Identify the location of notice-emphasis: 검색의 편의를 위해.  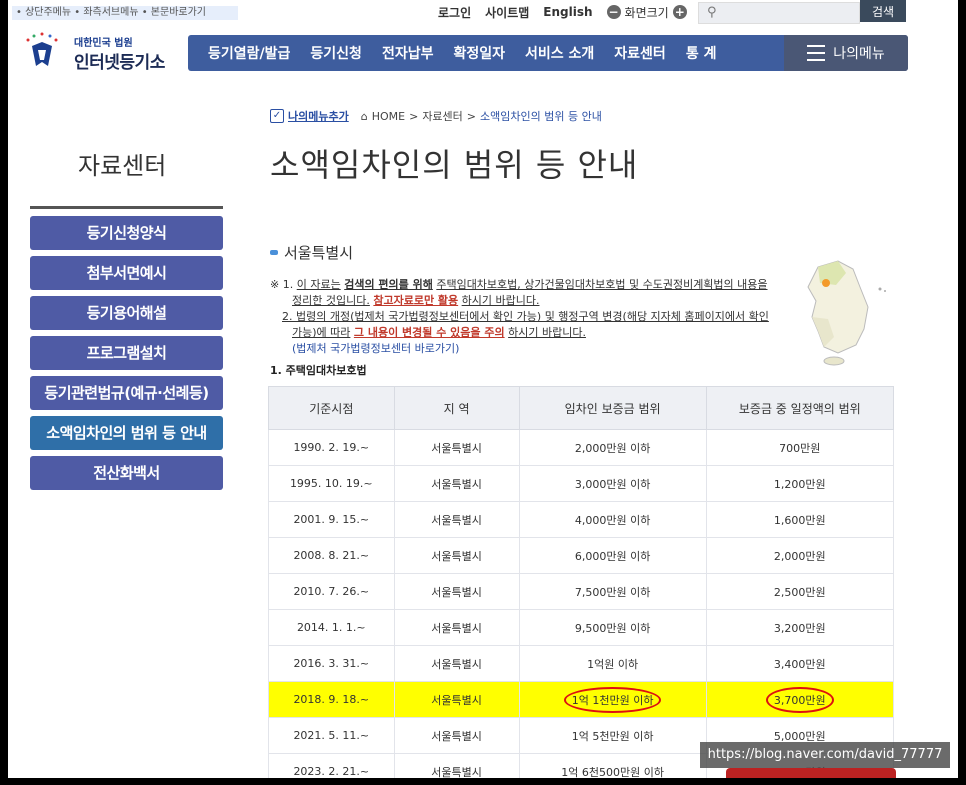
(388, 284).